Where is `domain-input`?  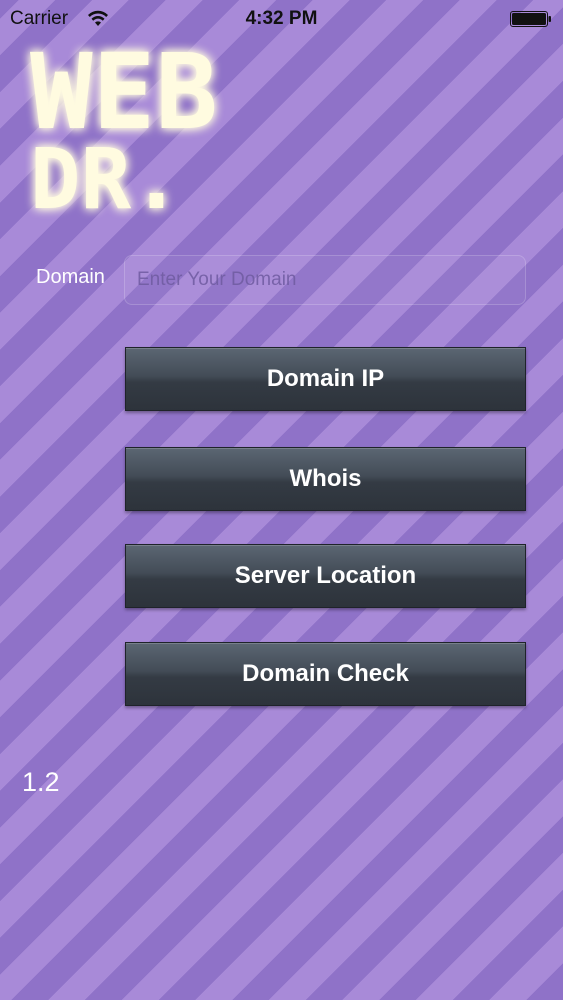
domain-input is located at coordinates (325, 280).